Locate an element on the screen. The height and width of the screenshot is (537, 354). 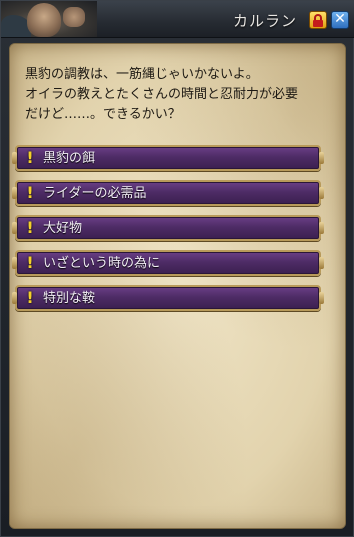
dialogue-line: だけど……。できるかい？ is located at coordinates (103, 114).